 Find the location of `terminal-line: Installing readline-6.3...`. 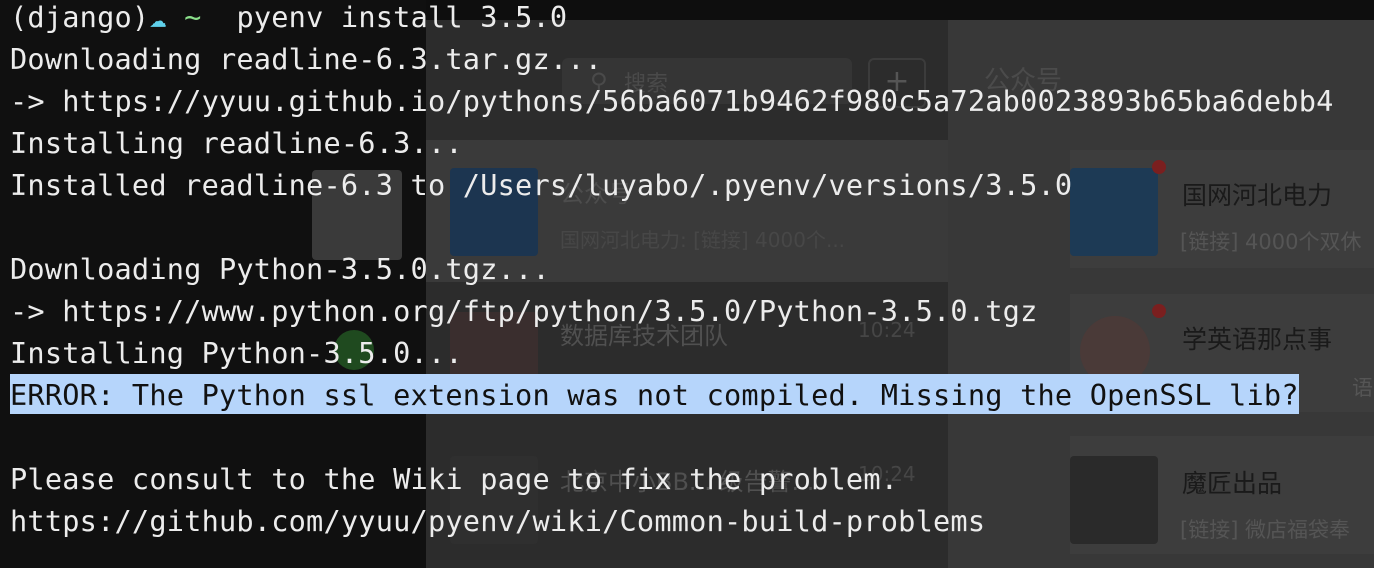

terminal-line: Installing readline-6.3... is located at coordinates (236, 143).